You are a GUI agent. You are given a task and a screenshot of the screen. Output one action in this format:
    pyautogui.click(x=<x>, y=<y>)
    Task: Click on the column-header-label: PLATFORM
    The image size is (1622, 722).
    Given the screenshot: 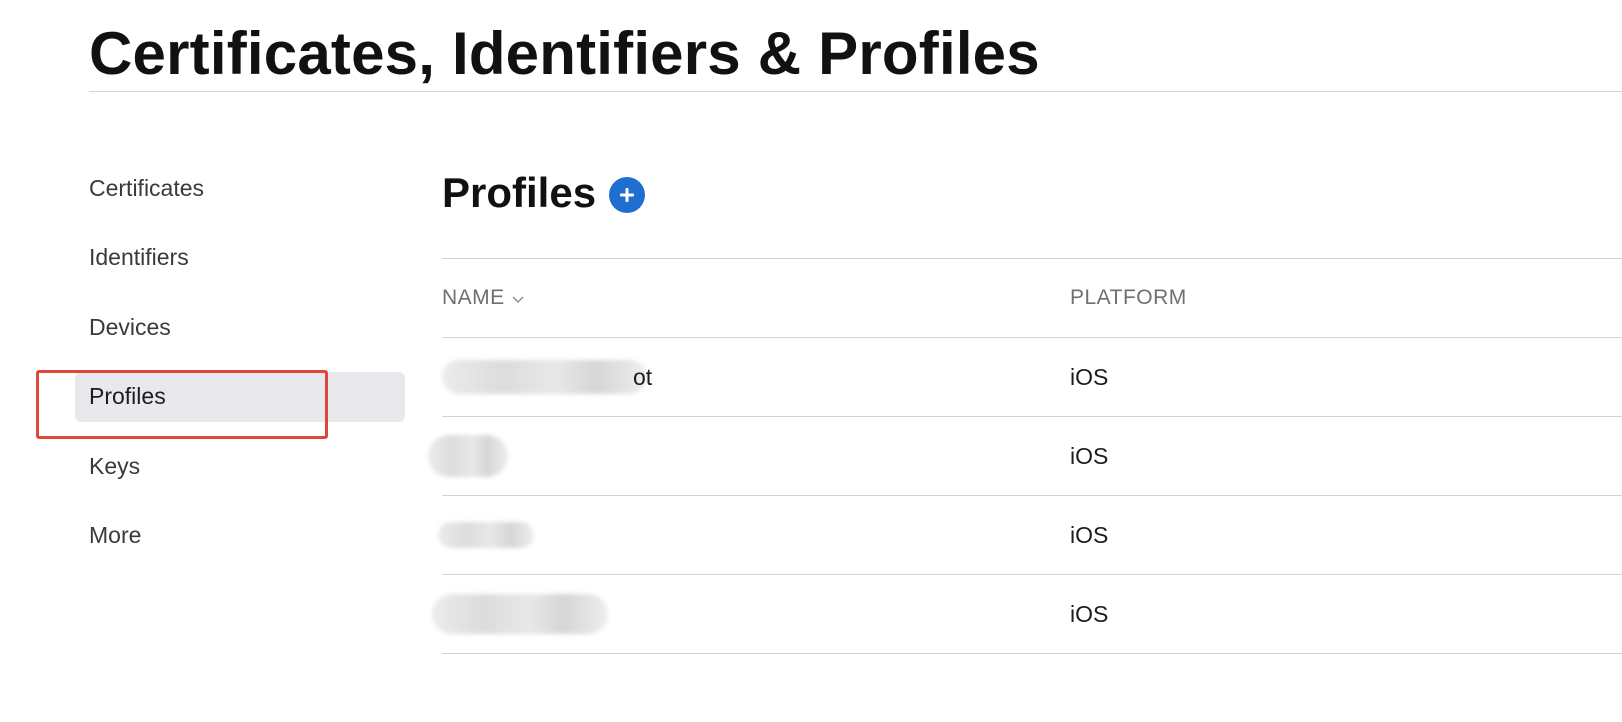 What is the action you would take?
    pyautogui.click(x=1128, y=297)
    